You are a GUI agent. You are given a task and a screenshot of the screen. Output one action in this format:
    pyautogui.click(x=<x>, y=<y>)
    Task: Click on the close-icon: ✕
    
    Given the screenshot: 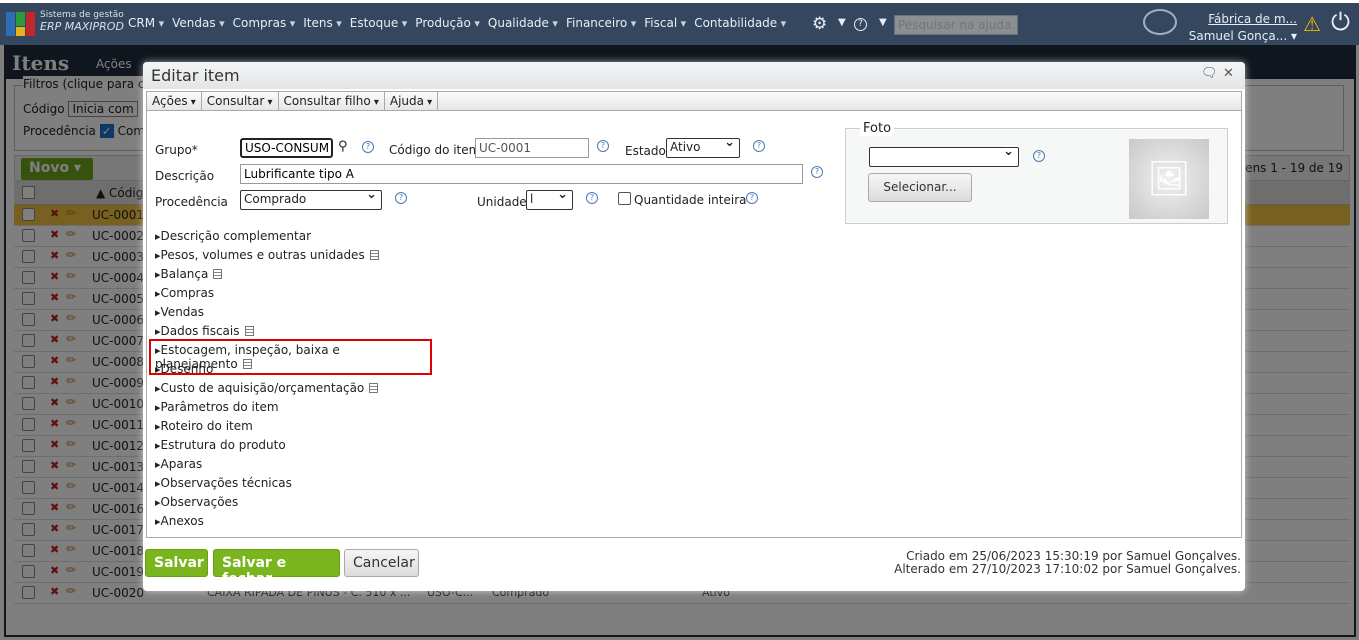 What is the action you would take?
    pyautogui.click(x=1228, y=73)
    